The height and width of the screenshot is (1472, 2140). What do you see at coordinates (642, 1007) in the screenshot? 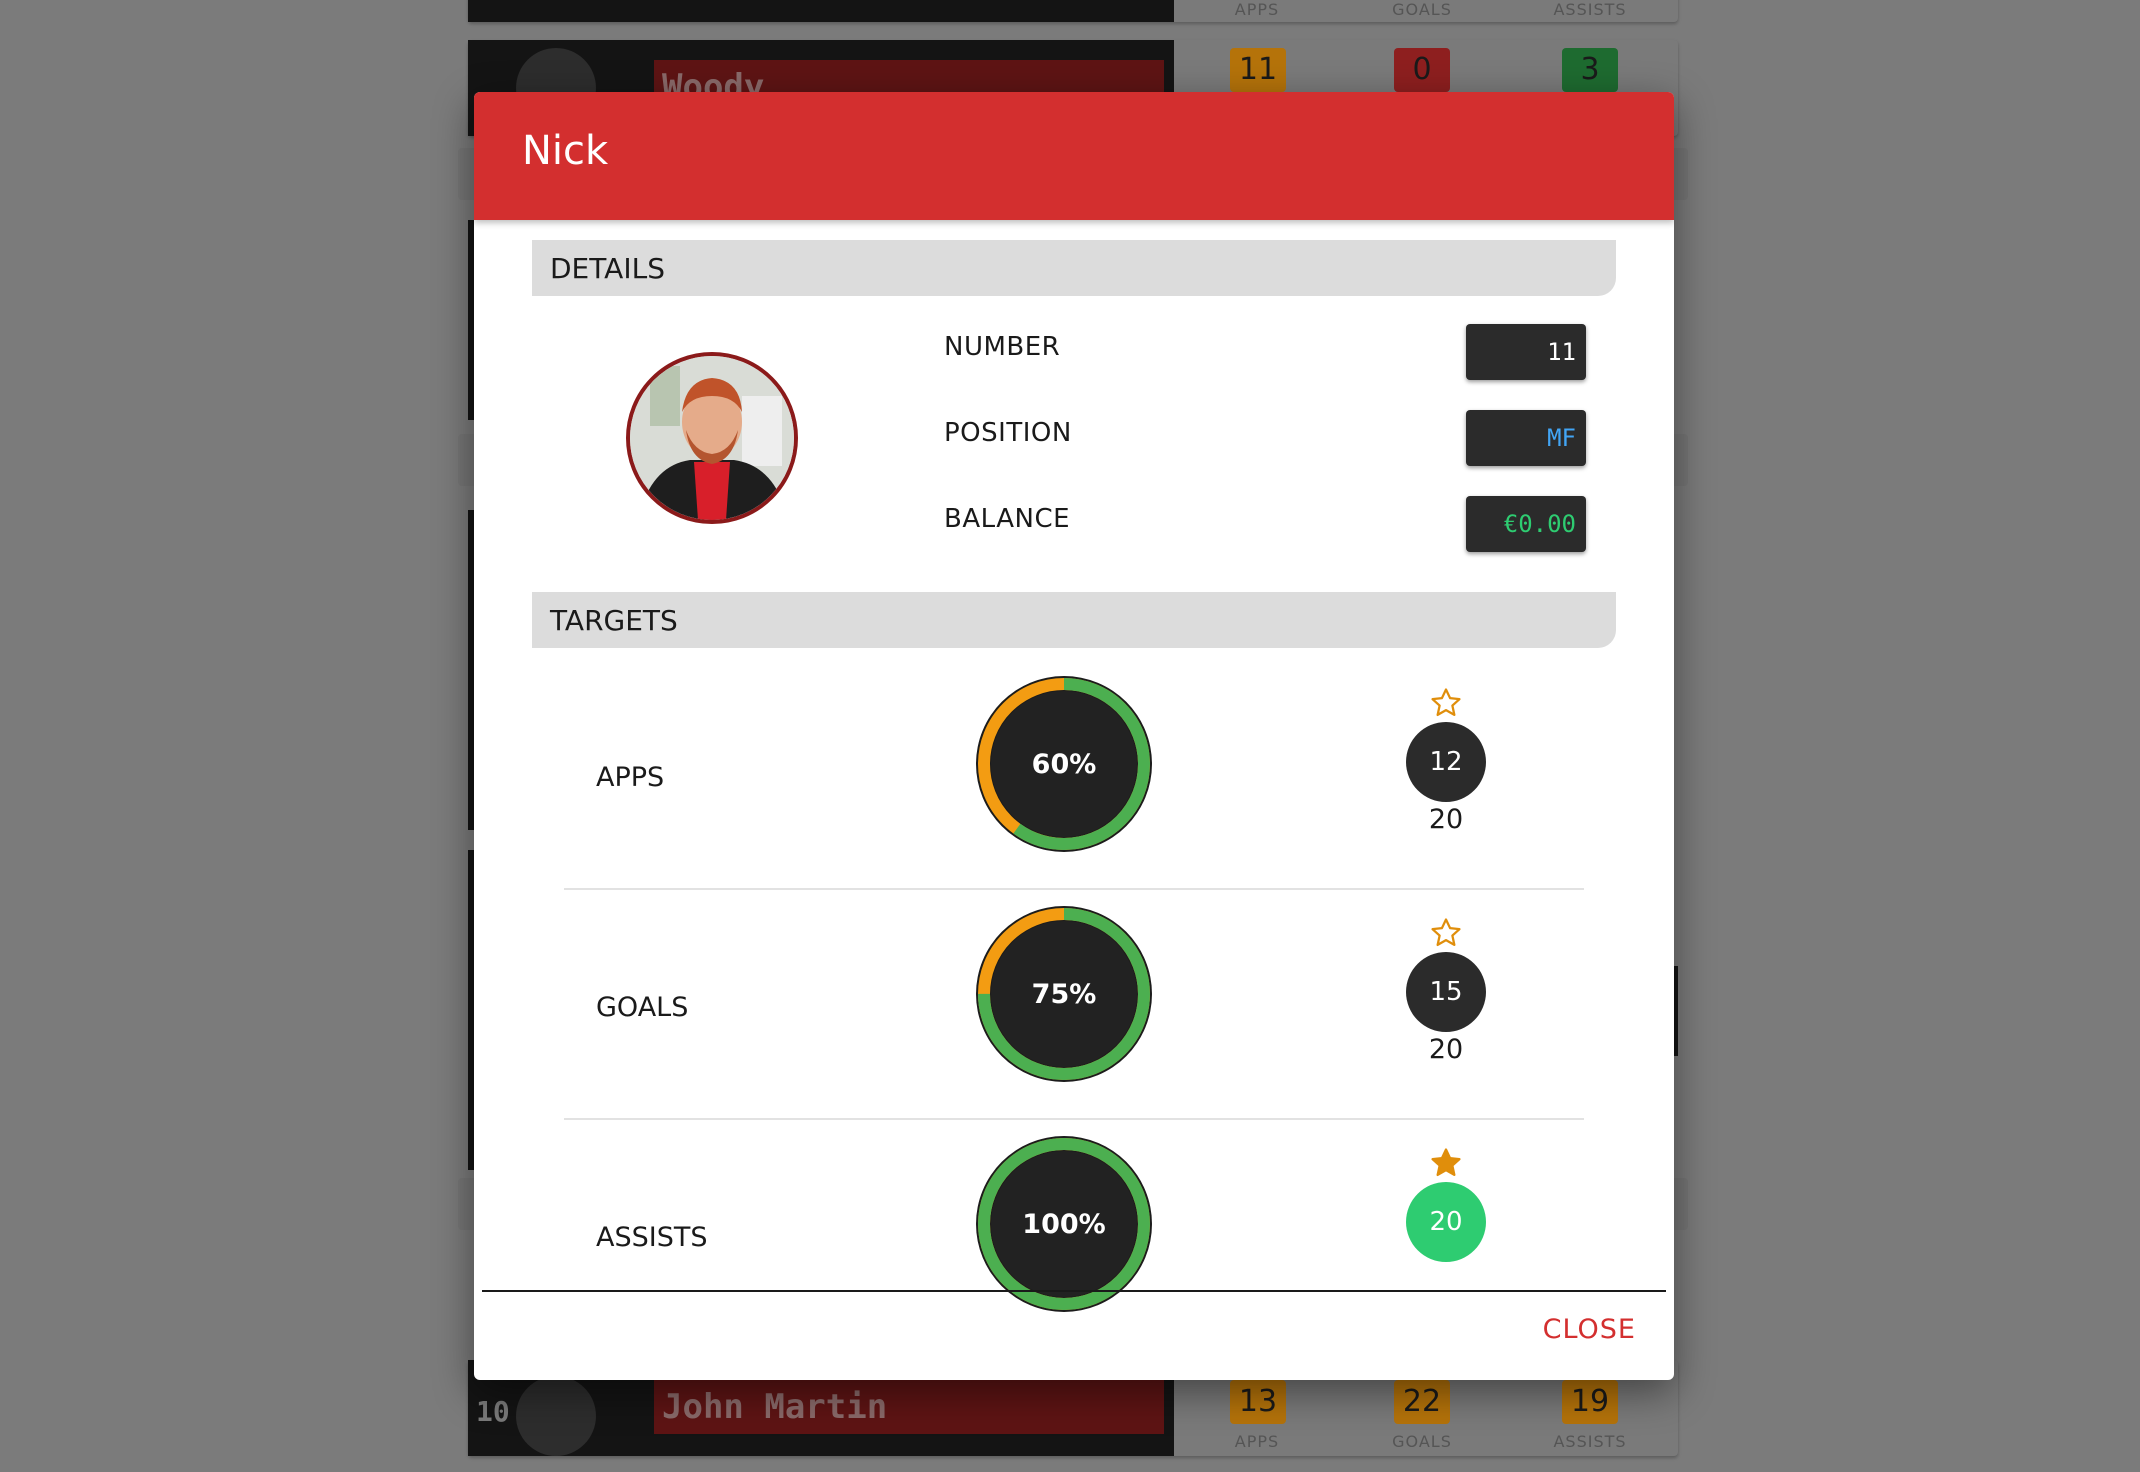
I see `target-label: GOALS` at bounding box center [642, 1007].